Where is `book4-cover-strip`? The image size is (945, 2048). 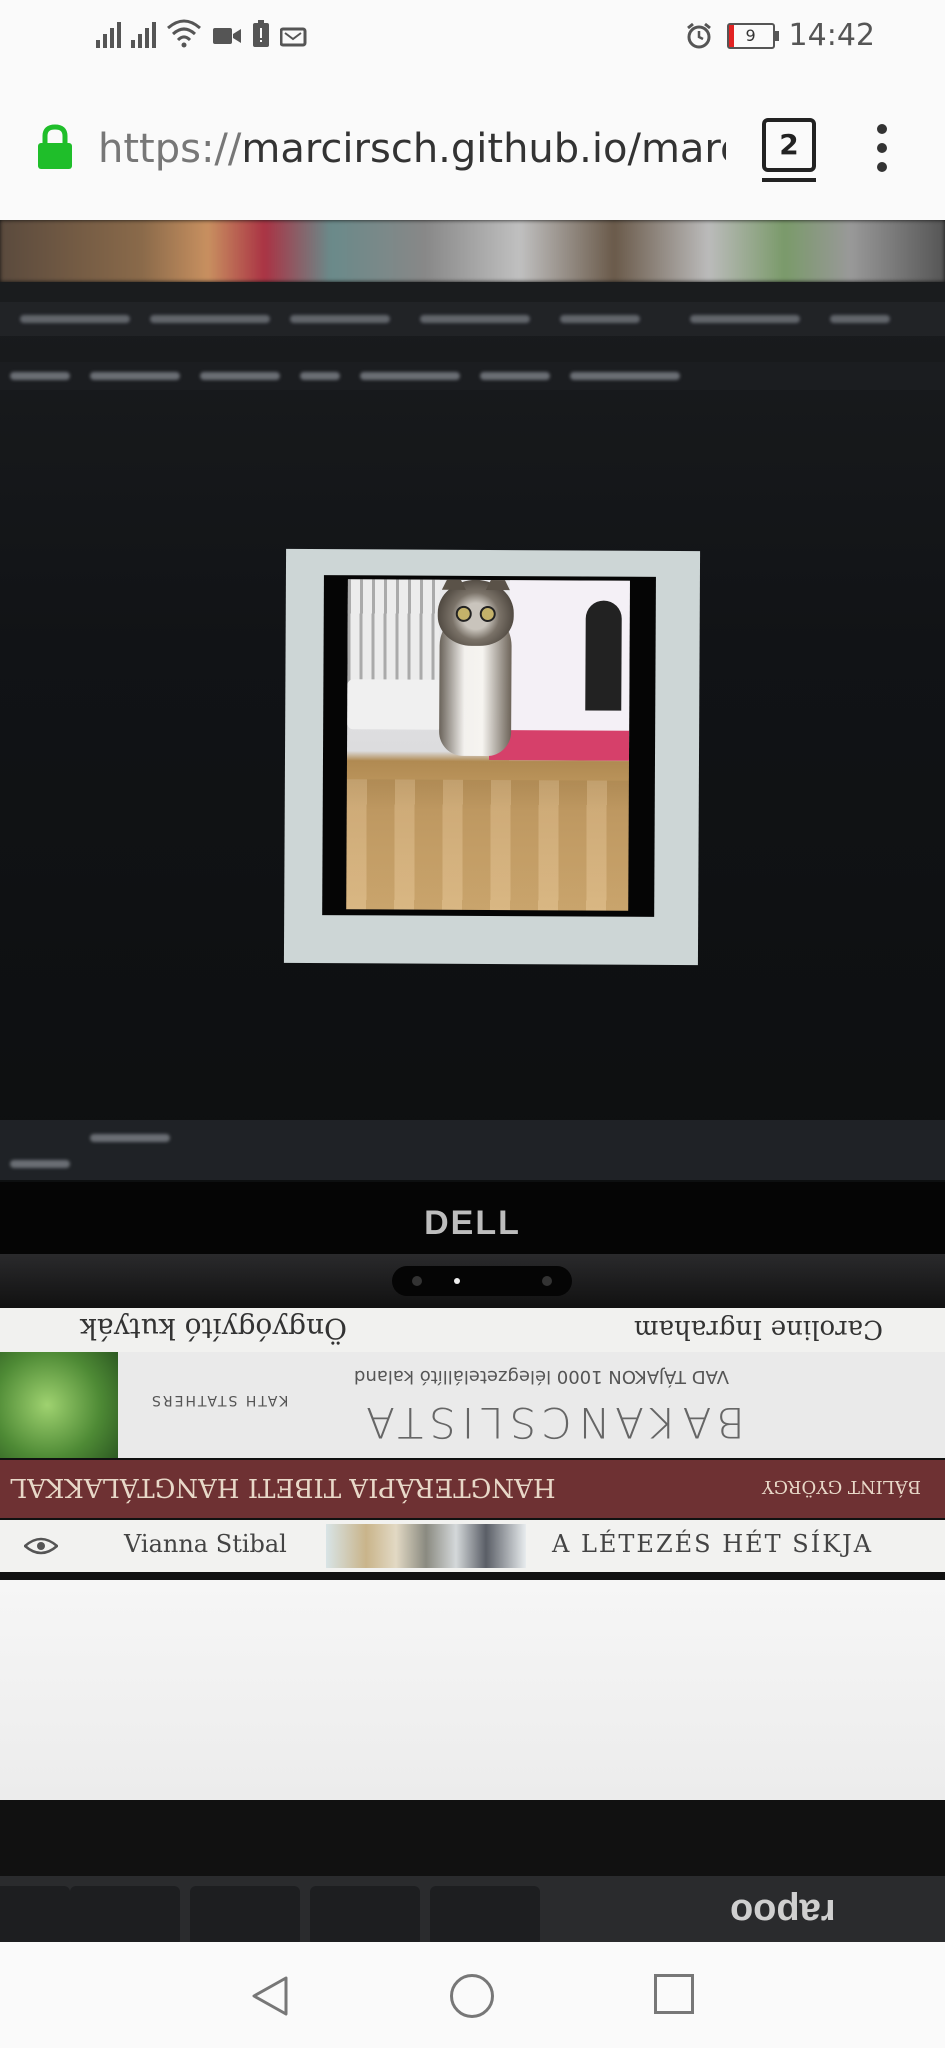 book4-cover-strip is located at coordinates (426, 1546).